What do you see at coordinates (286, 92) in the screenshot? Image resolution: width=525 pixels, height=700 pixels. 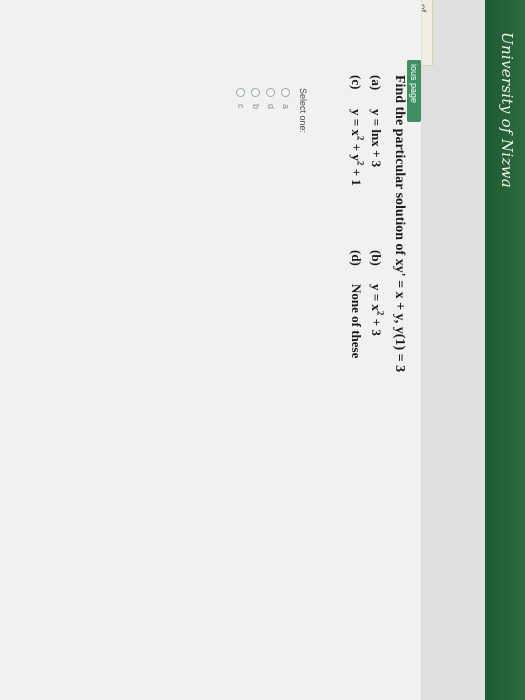 I see `radio-button-a` at bounding box center [286, 92].